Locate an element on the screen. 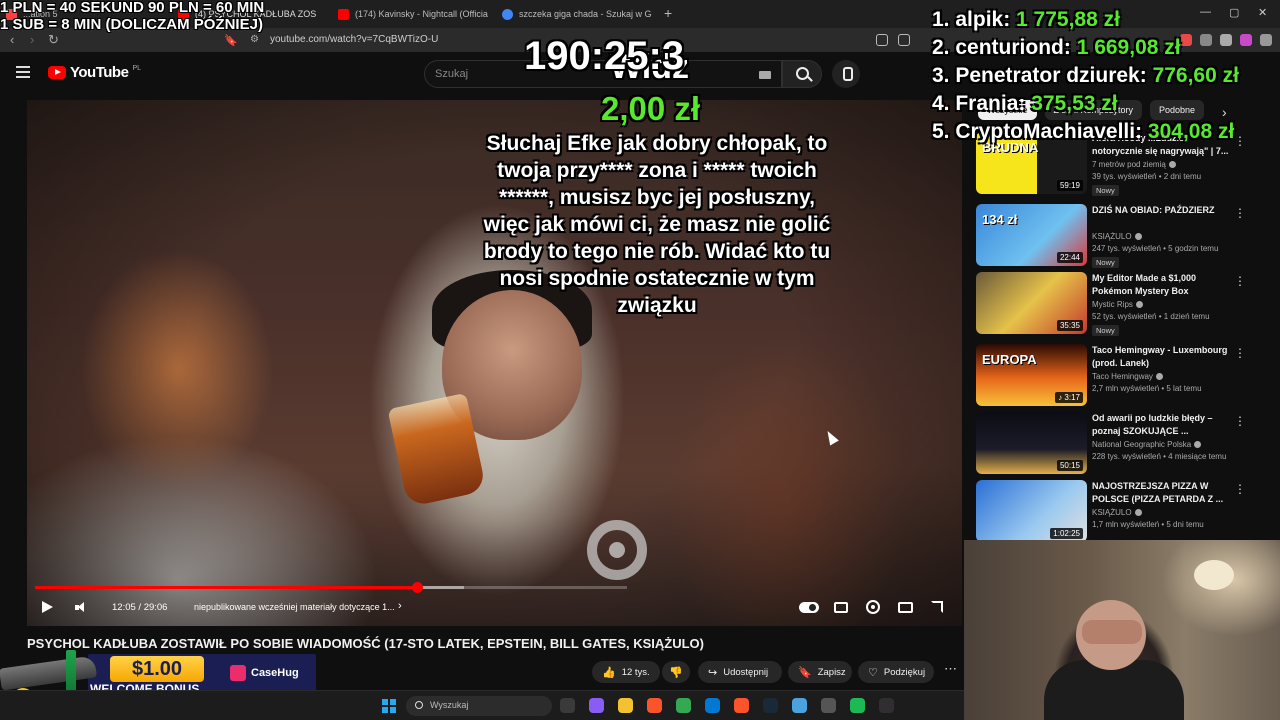  taskbar-search-input: Wyszukaj is located at coordinates (479, 706).